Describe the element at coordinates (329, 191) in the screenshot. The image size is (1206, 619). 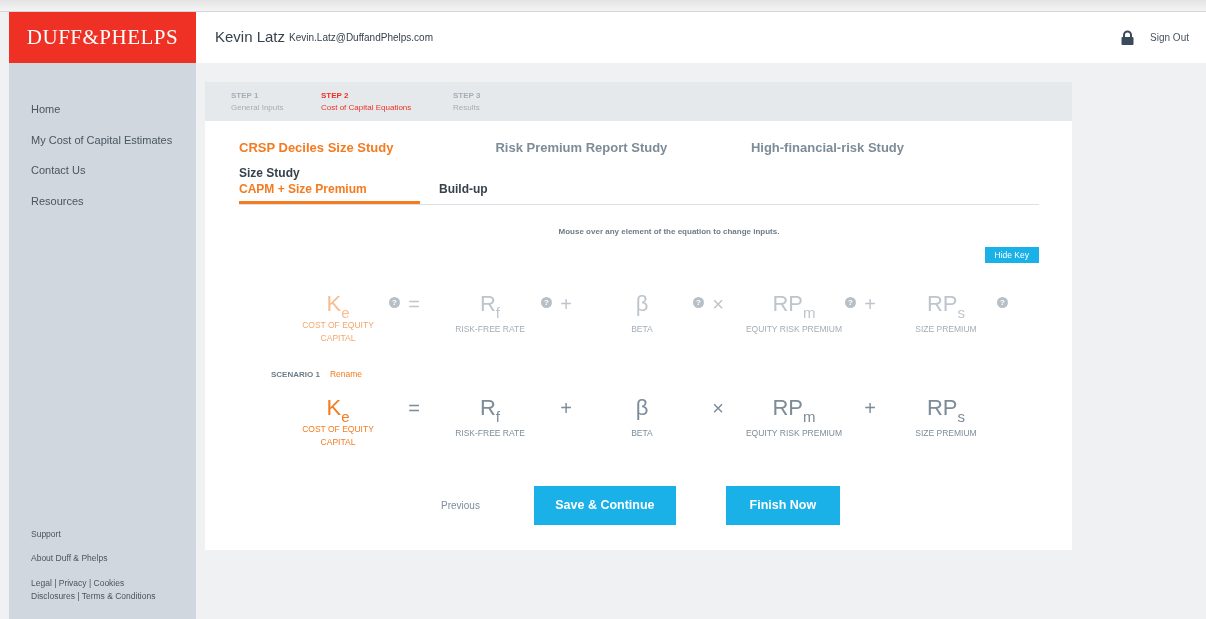
I see `method-tab: CAPM + Size Premium` at that location.